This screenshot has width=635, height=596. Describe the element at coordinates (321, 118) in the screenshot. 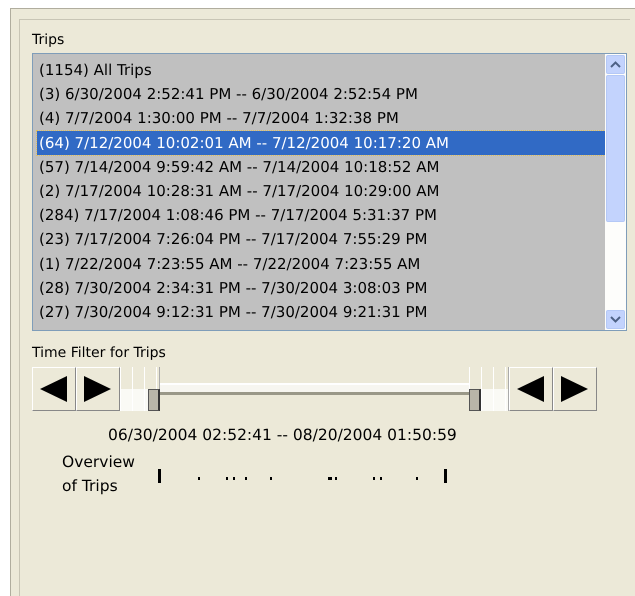

I see `trip-item: (4) 7/7/2004 1:30:00 PM -- 7/7/2004 1:32:38 PM` at that location.